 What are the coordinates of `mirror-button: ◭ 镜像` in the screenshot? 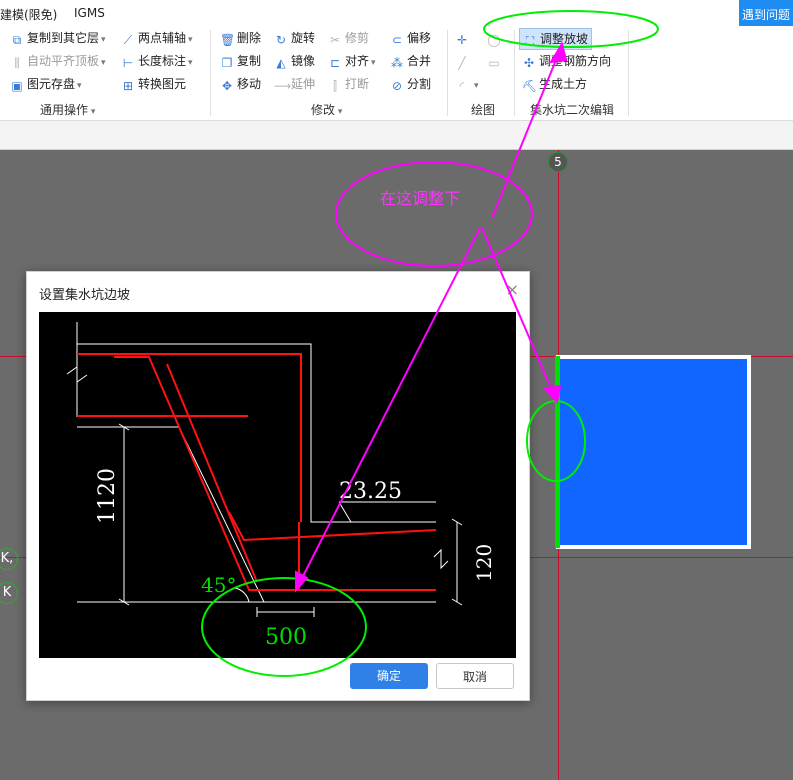 It's located at (294, 61).